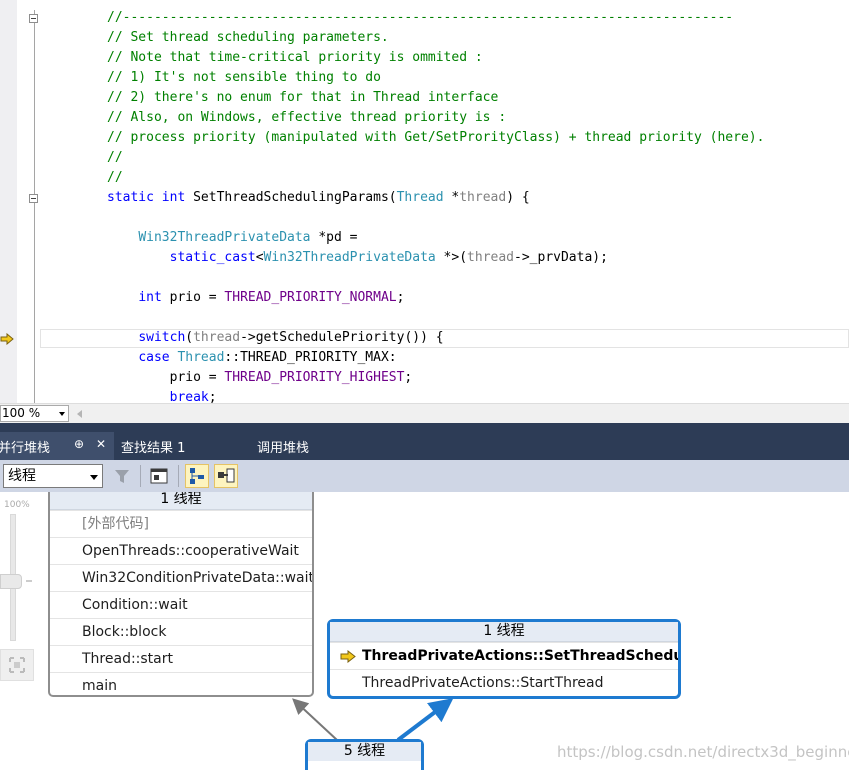  I want to click on code-line: // Set thread scheduling parameters., so click(248, 38).